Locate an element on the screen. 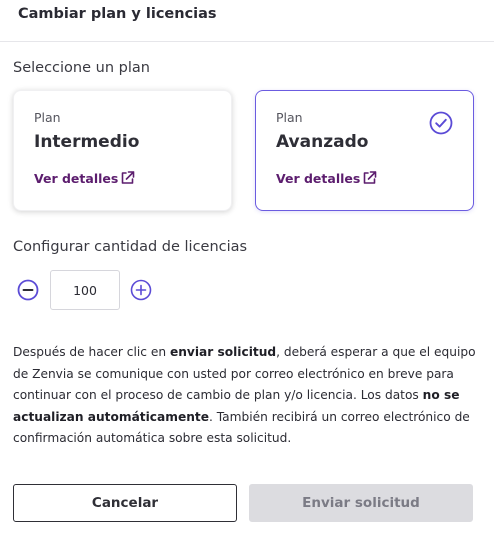  view-details-link-avanzado: Ver detalles is located at coordinates (327, 177).